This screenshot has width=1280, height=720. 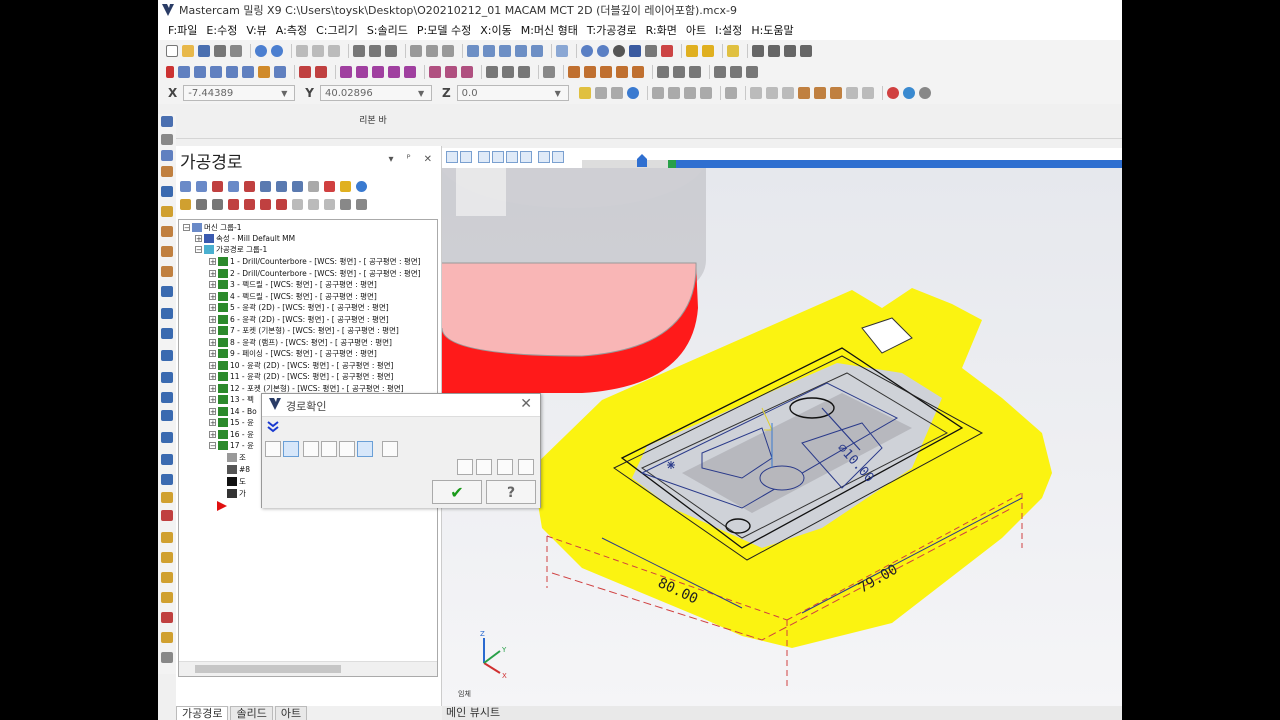 I want to click on menu-create: C:그리기, so click(x=337, y=30).